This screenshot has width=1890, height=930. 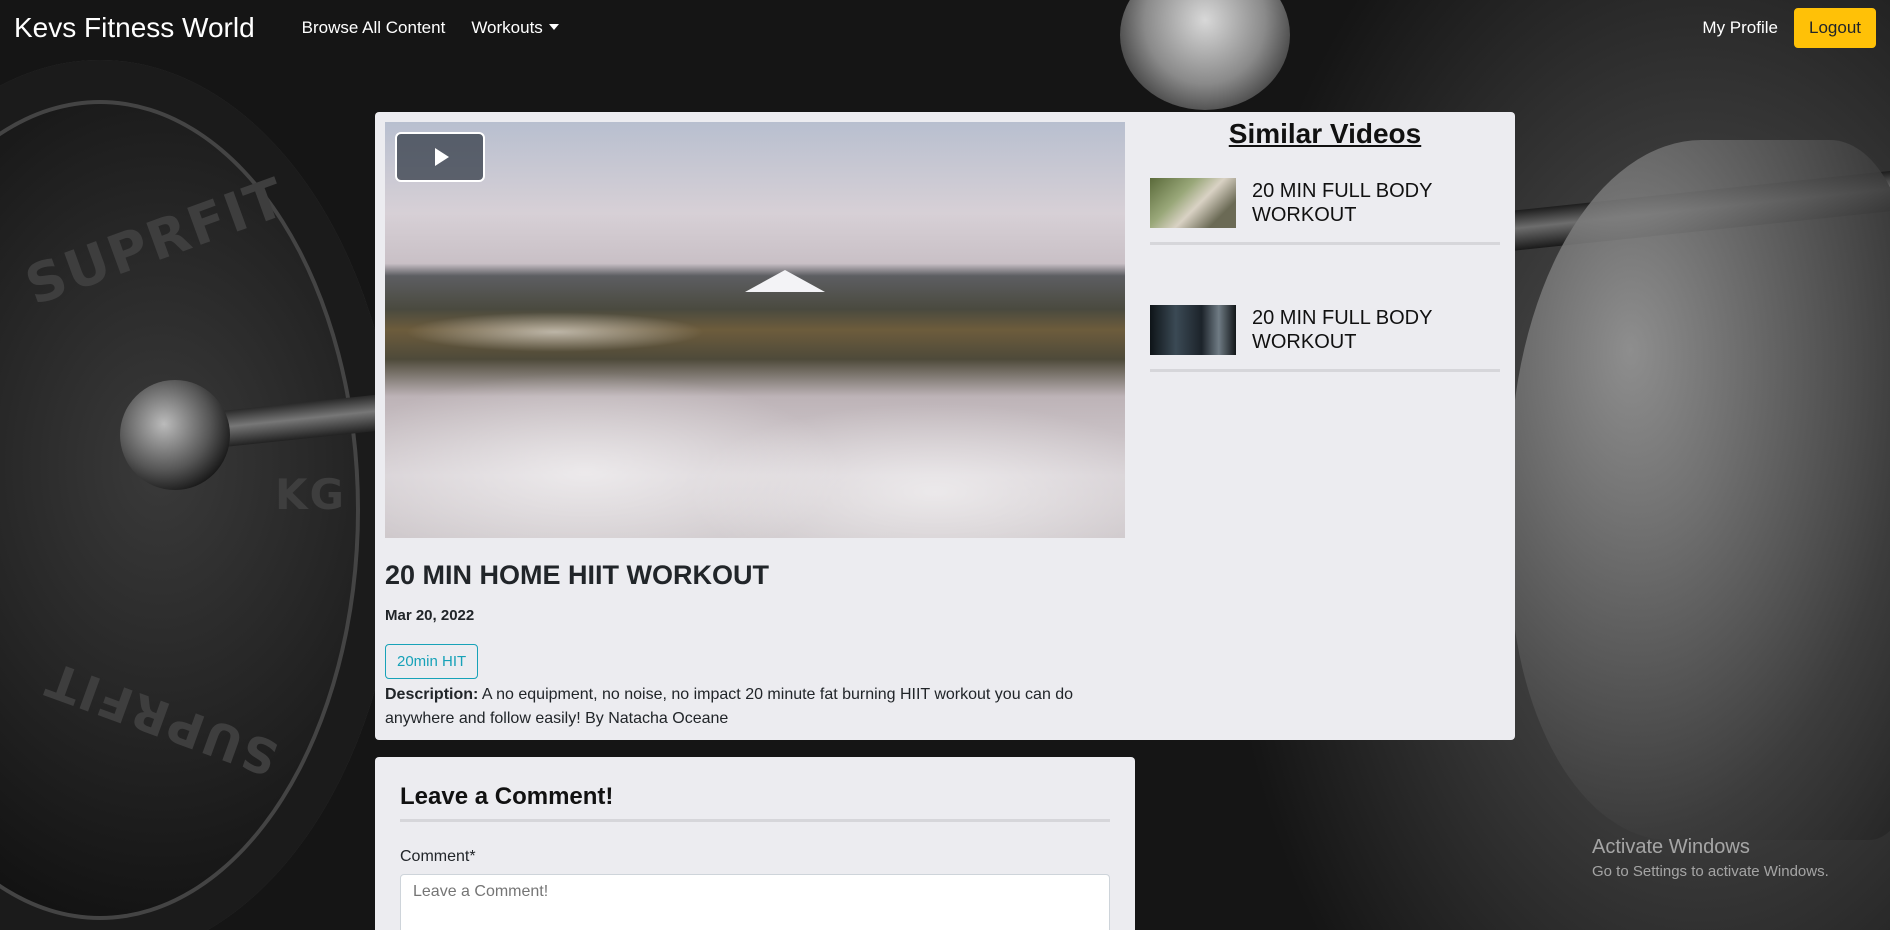 I want to click on similar-videos-heading: Similar Videos, so click(x=1325, y=133).